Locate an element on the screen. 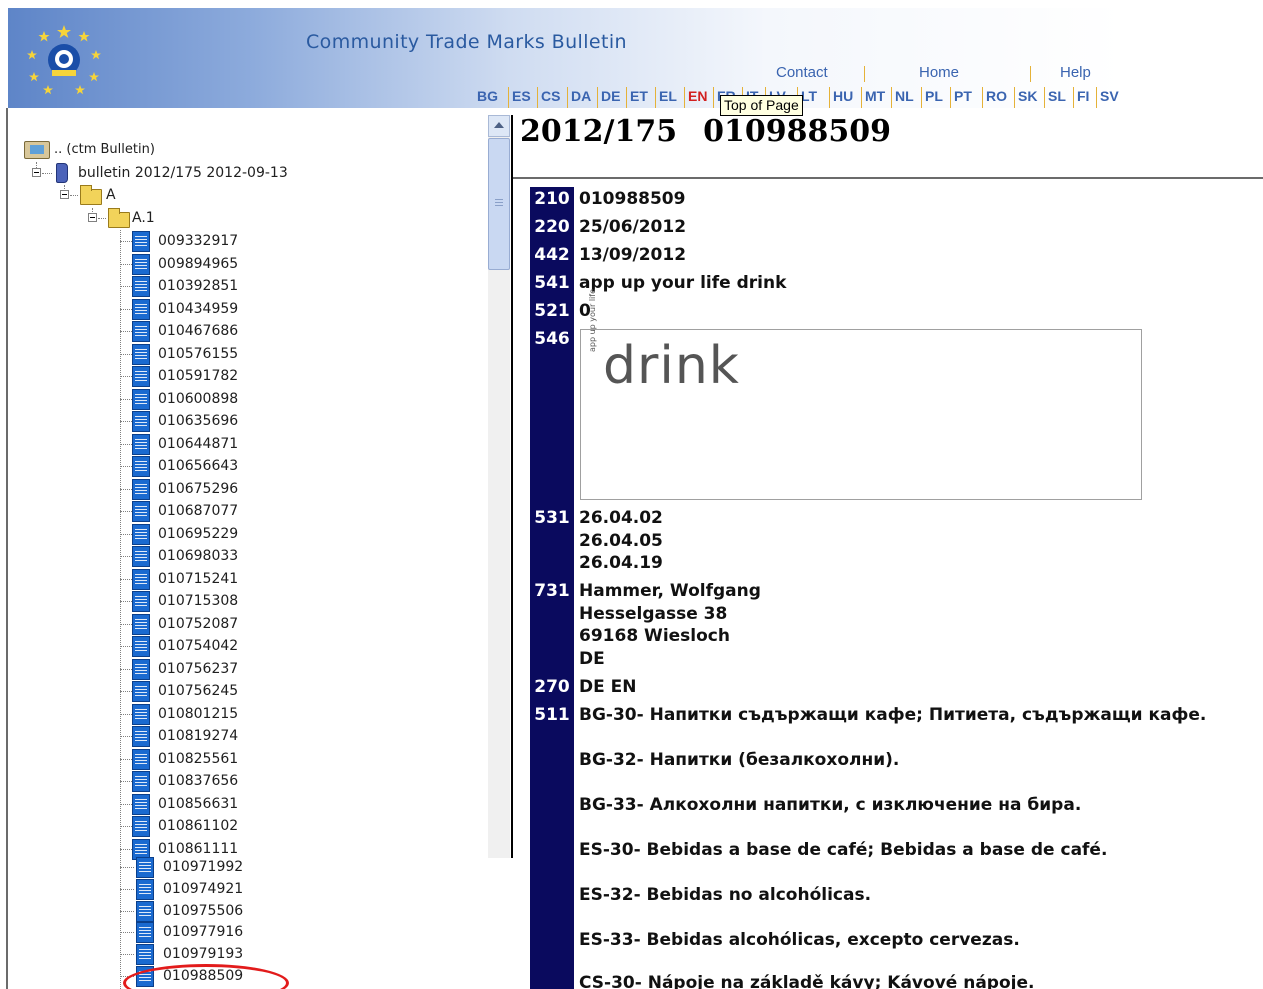 The image size is (1263, 989). home-link: Home is located at coordinates (939, 72).